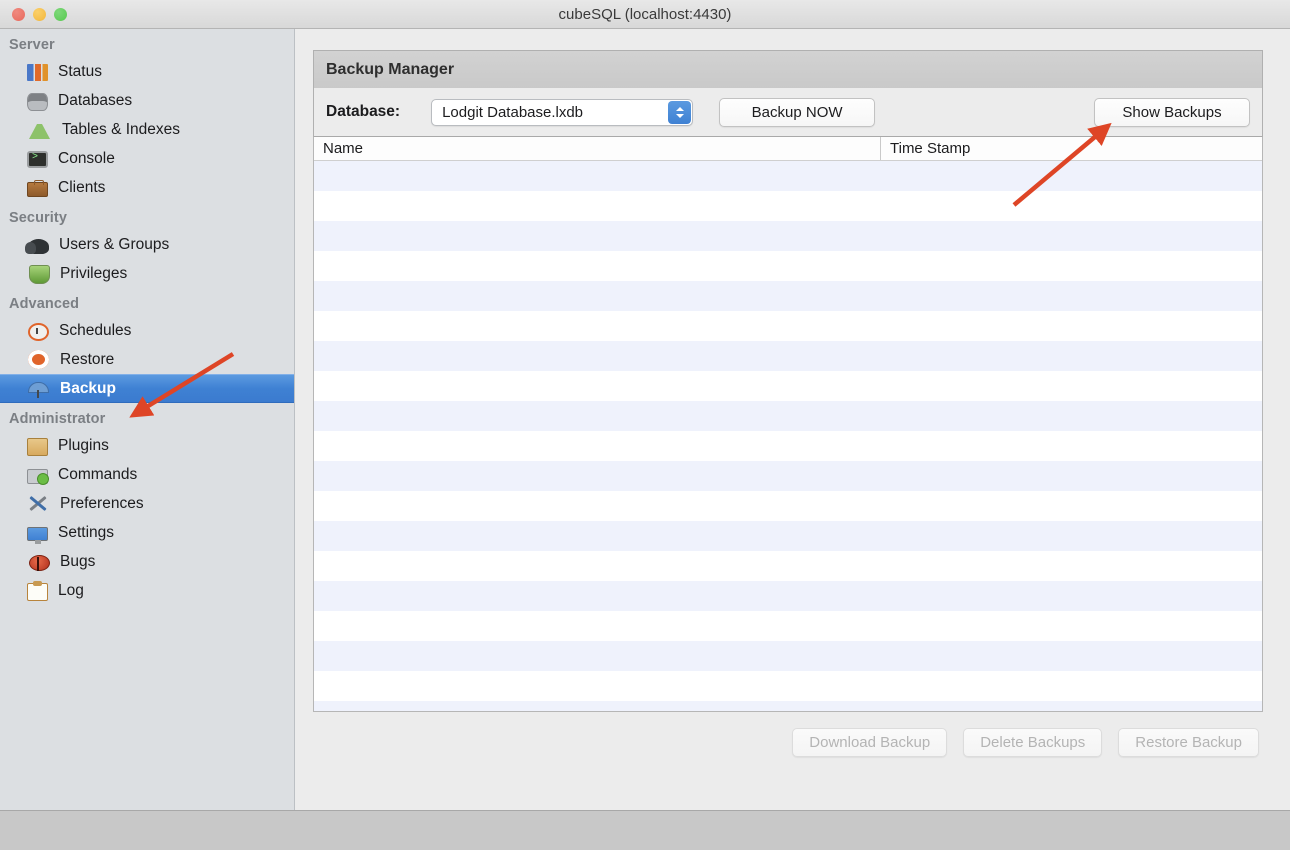  Describe the element at coordinates (147, 590) in the screenshot. I see `sidebar-item-log: Log` at that location.